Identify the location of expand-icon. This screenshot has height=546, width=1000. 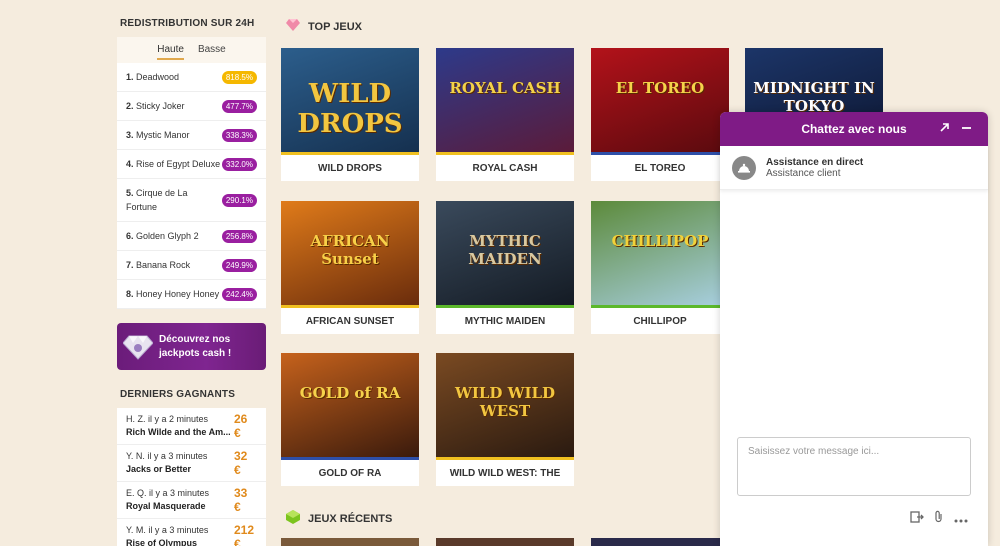
(944, 128).